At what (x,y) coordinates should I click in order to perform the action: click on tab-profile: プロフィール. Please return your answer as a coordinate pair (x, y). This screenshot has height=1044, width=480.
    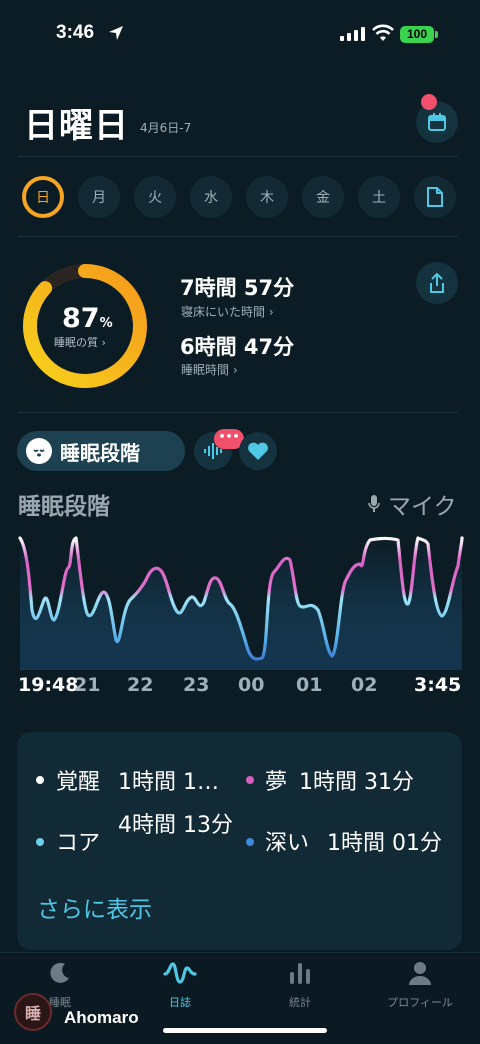
    Looking at the image, I should click on (420, 985).